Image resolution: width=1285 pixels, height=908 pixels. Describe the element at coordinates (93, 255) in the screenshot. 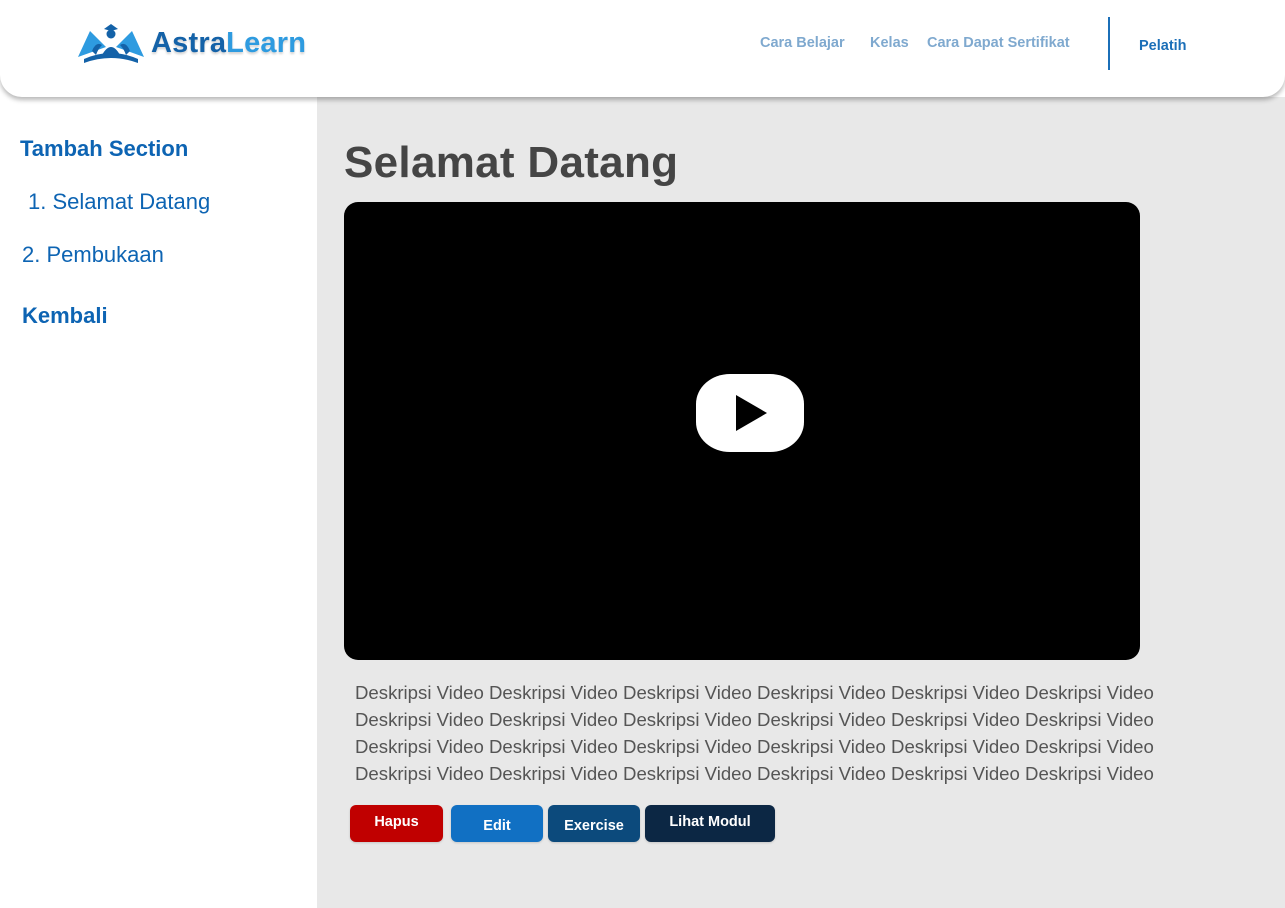

I see `sidebar-item-pembukaan: 2. Pembukaan` at that location.